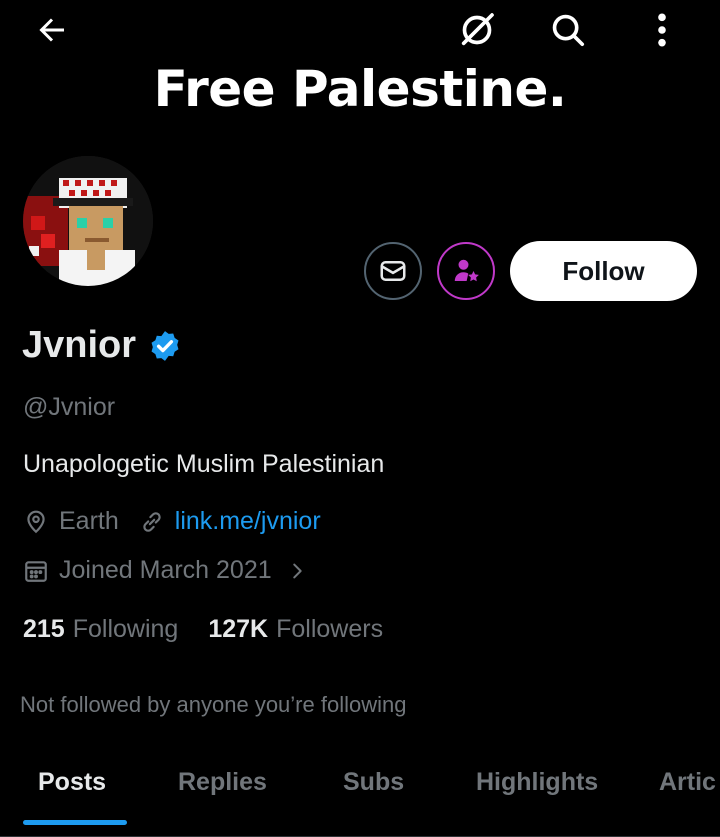 This screenshot has height=837, width=720. What do you see at coordinates (299, 571) in the screenshot?
I see `chevron-right-icon` at bounding box center [299, 571].